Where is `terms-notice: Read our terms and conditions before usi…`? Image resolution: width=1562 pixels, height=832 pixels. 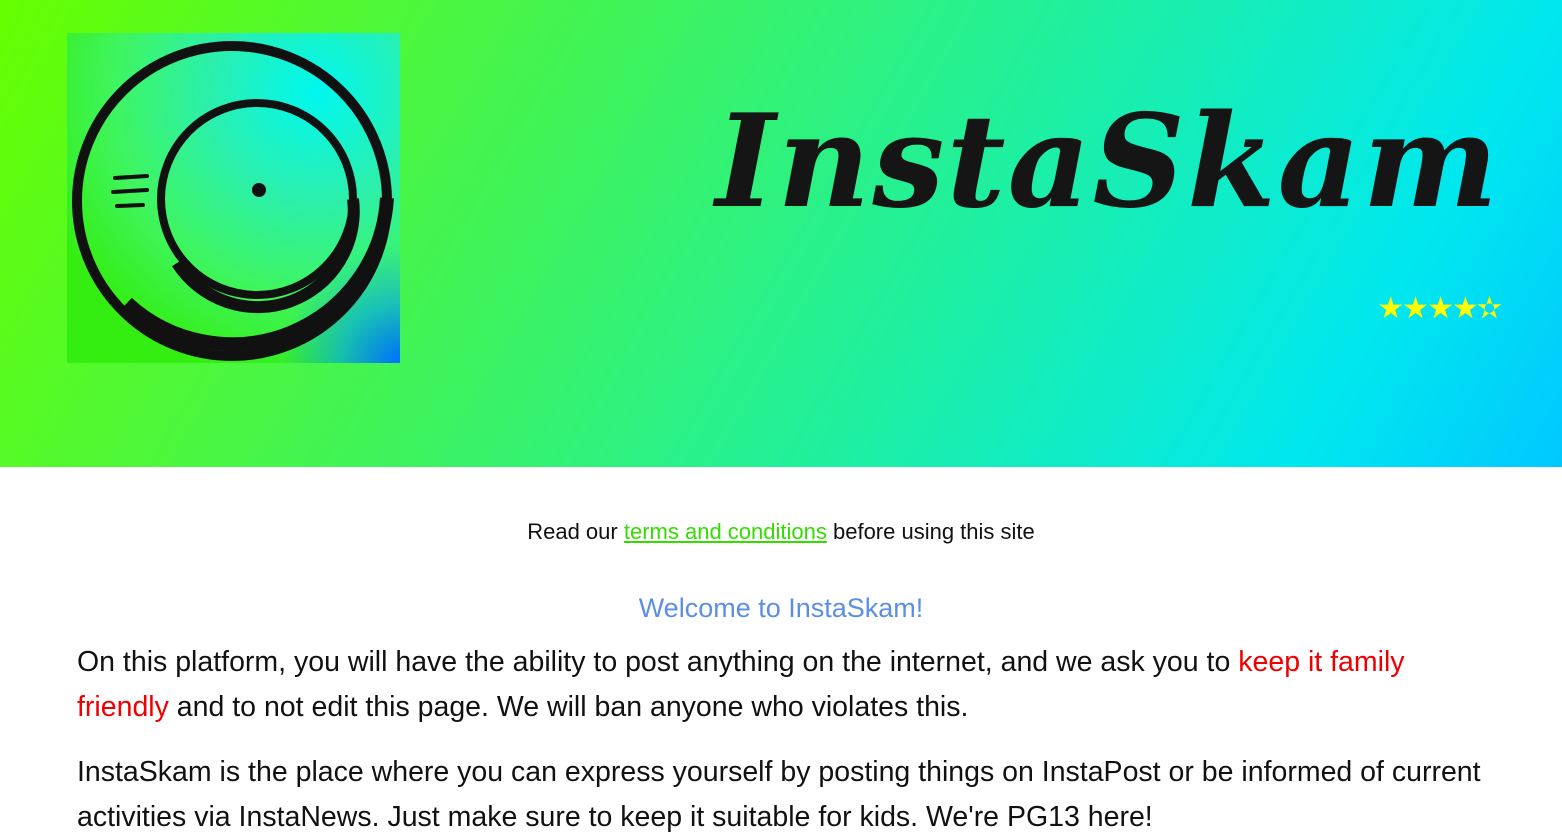
terms-notice: Read our terms and conditions before usi… is located at coordinates (781, 506).